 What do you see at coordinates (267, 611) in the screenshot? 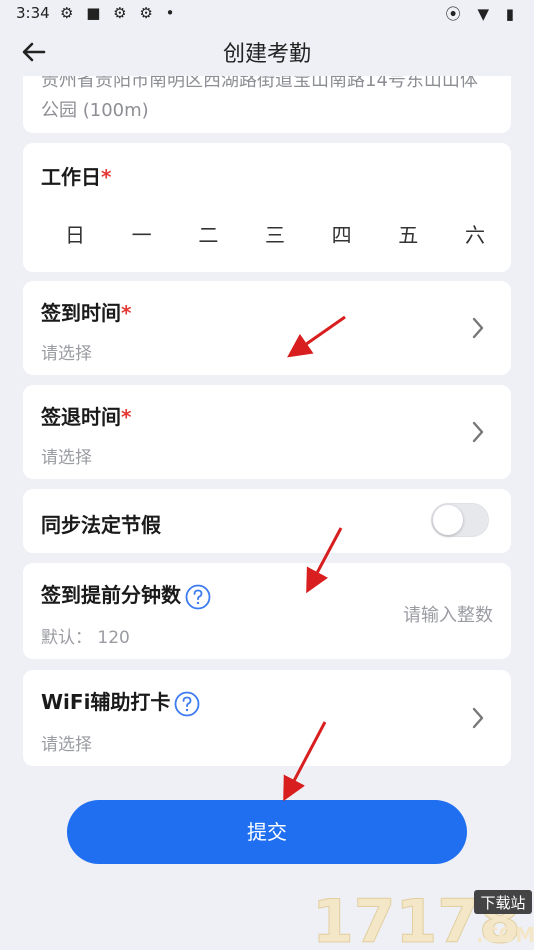
I see `advance-minutes-row: 签到提前分钟数 默认： 120 请输入整数` at bounding box center [267, 611].